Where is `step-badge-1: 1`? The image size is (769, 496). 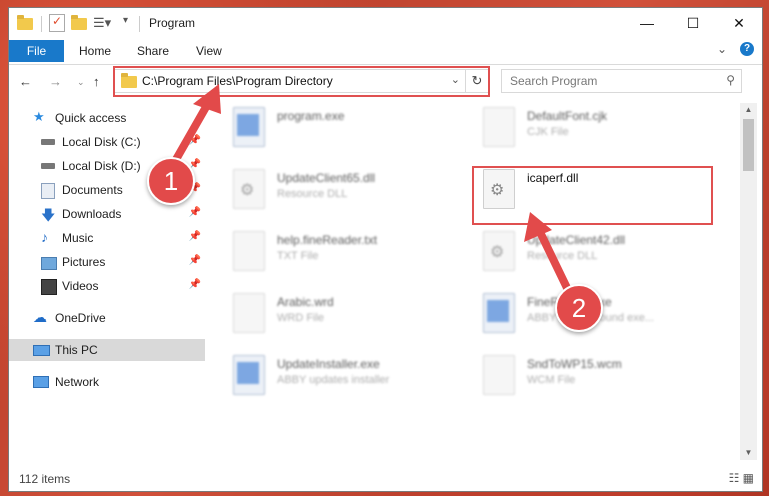
step-badge-1: 1 is located at coordinates (171, 181).